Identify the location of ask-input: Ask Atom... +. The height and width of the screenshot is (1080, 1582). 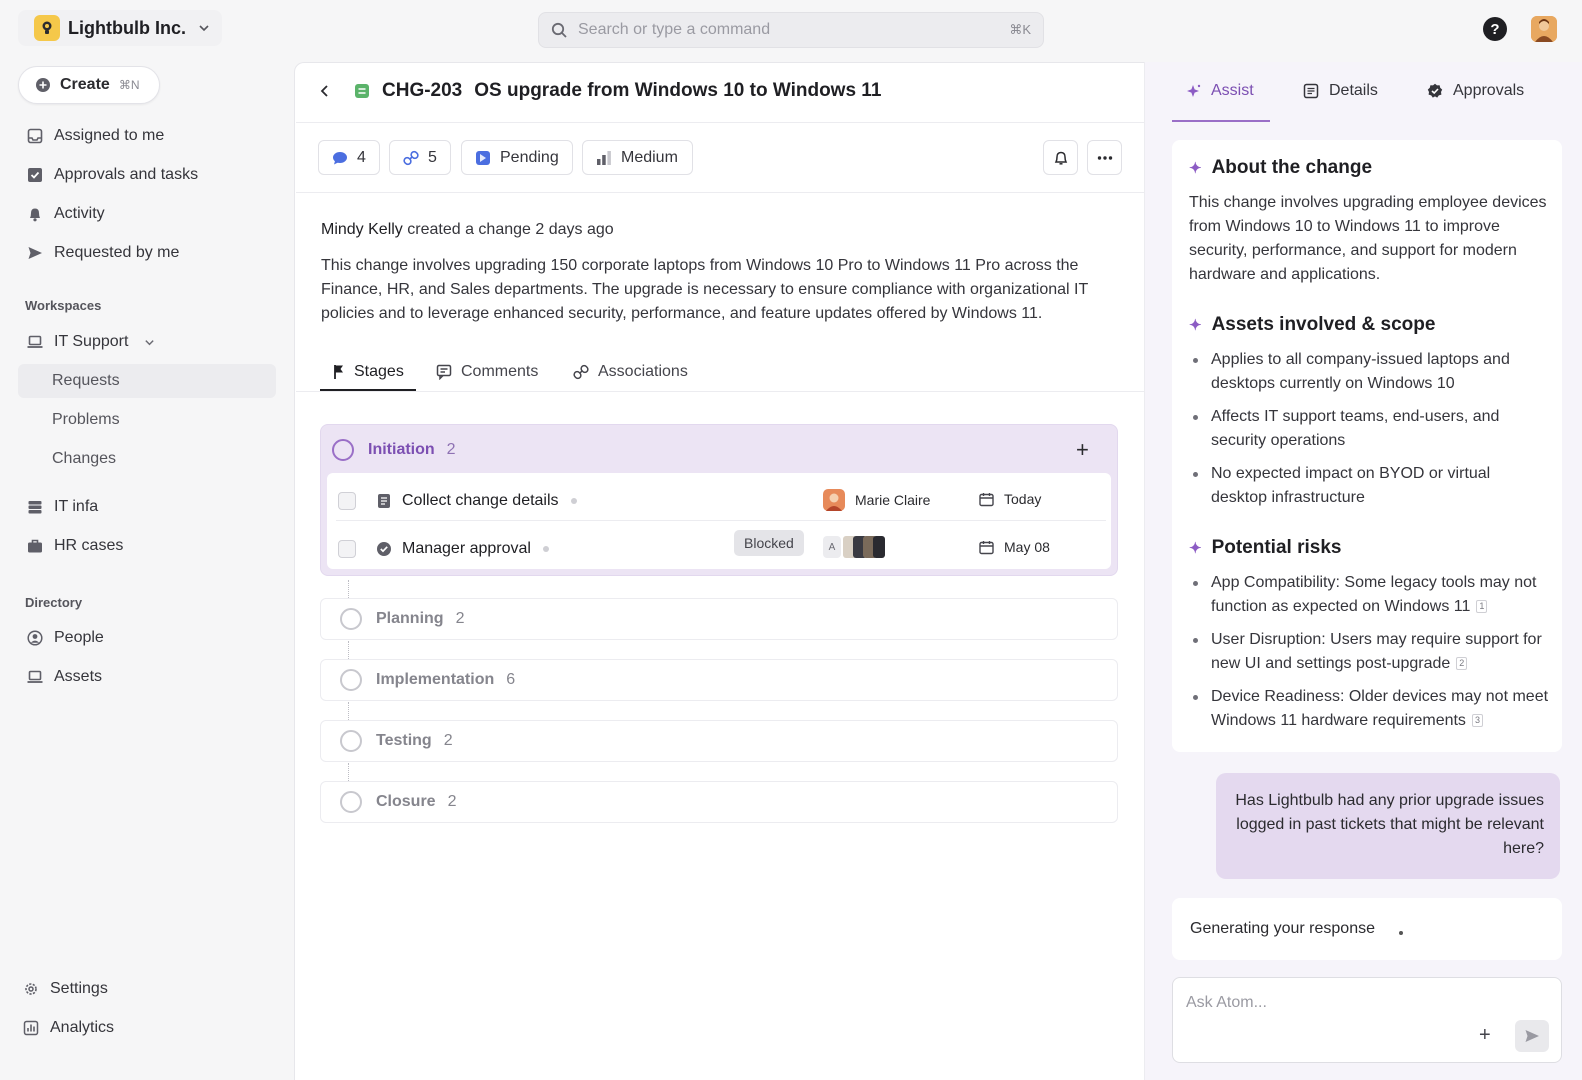
(1367, 1020).